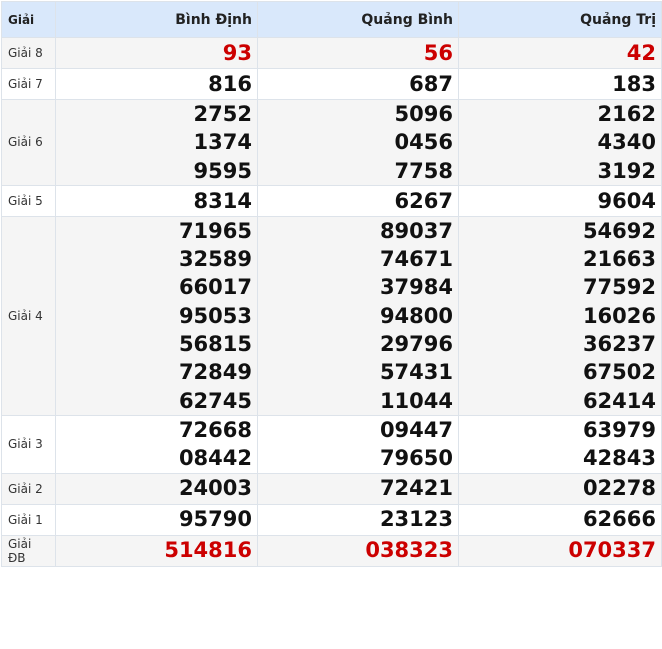 The image size is (662, 649). I want to click on result-cell-binh-dinh: 8314, so click(156, 200).